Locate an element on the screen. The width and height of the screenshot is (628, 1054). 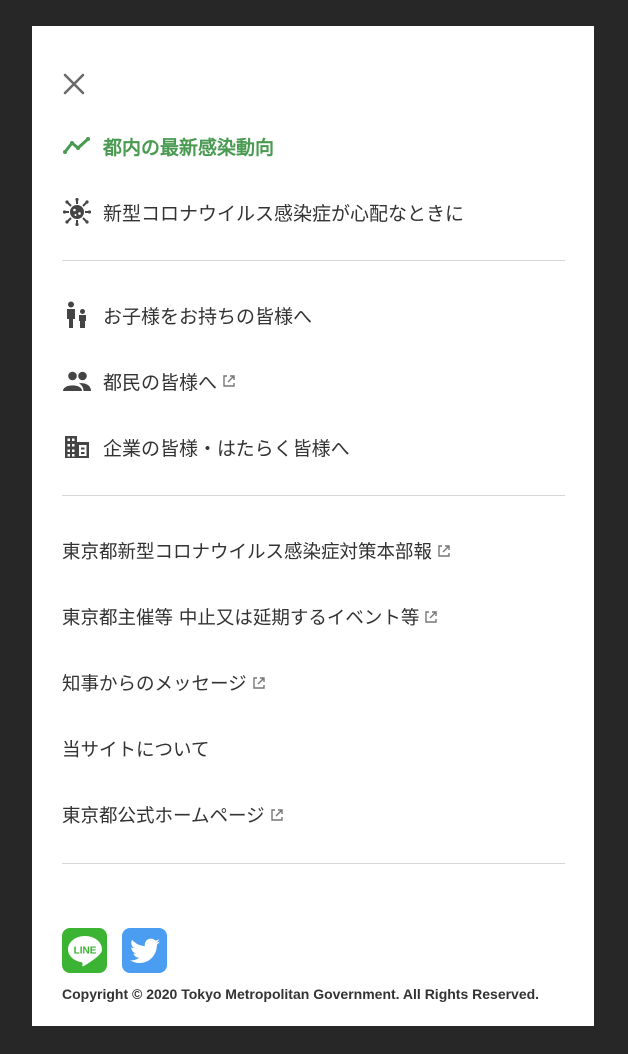
link-label: 東京都新型コロナウイルス感染症対策本部報 is located at coordinates (247, 552).